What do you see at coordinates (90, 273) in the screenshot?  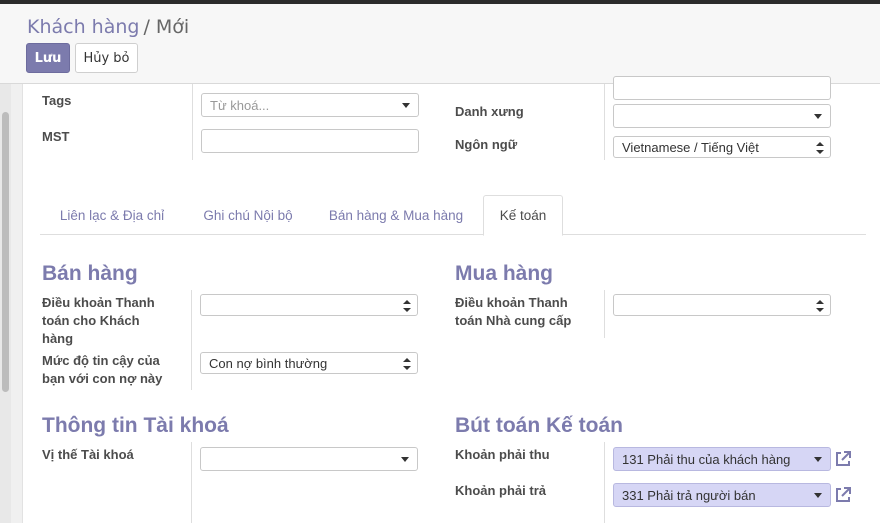 I see `sales-heading: Bán hàng` at bounding box center [90, 273].